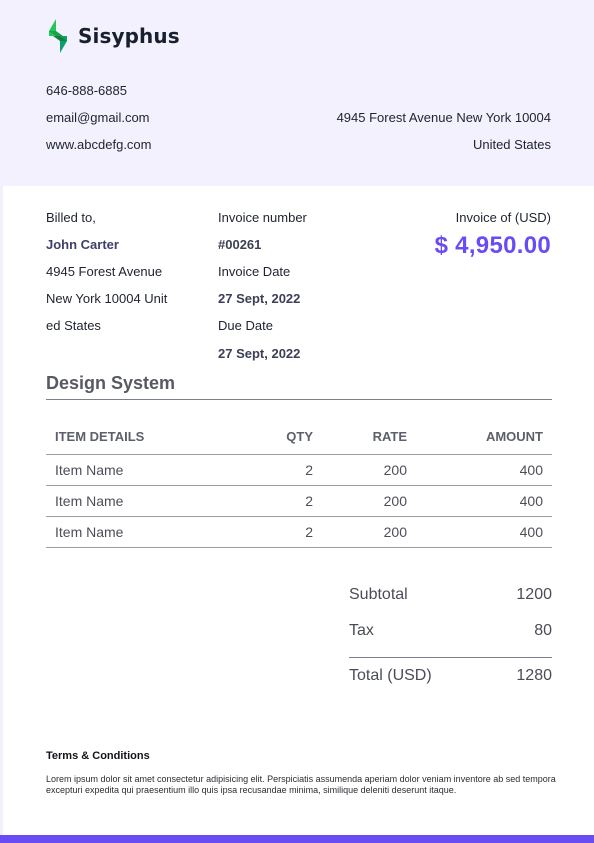 The height and width of the screenshot is (843, 594). What do you see at coordinates (534, 594) in the screenshot?
I see `subtotal-value: 1200` at bounding box center [534, 594].